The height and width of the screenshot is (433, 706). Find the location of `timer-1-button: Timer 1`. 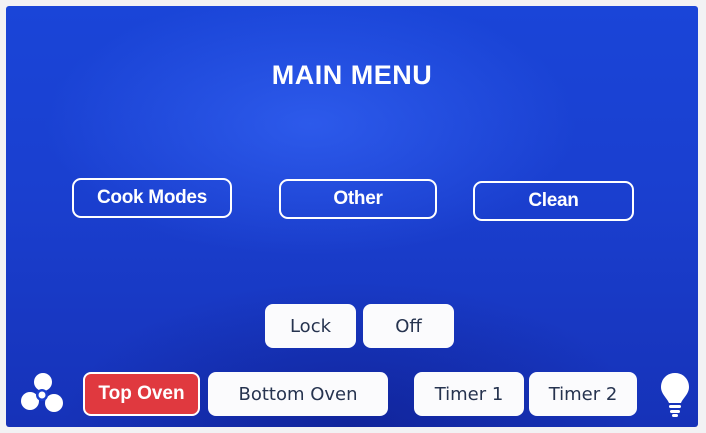

timer-1-button: Timer 1 is located at coordinates (469, 394).